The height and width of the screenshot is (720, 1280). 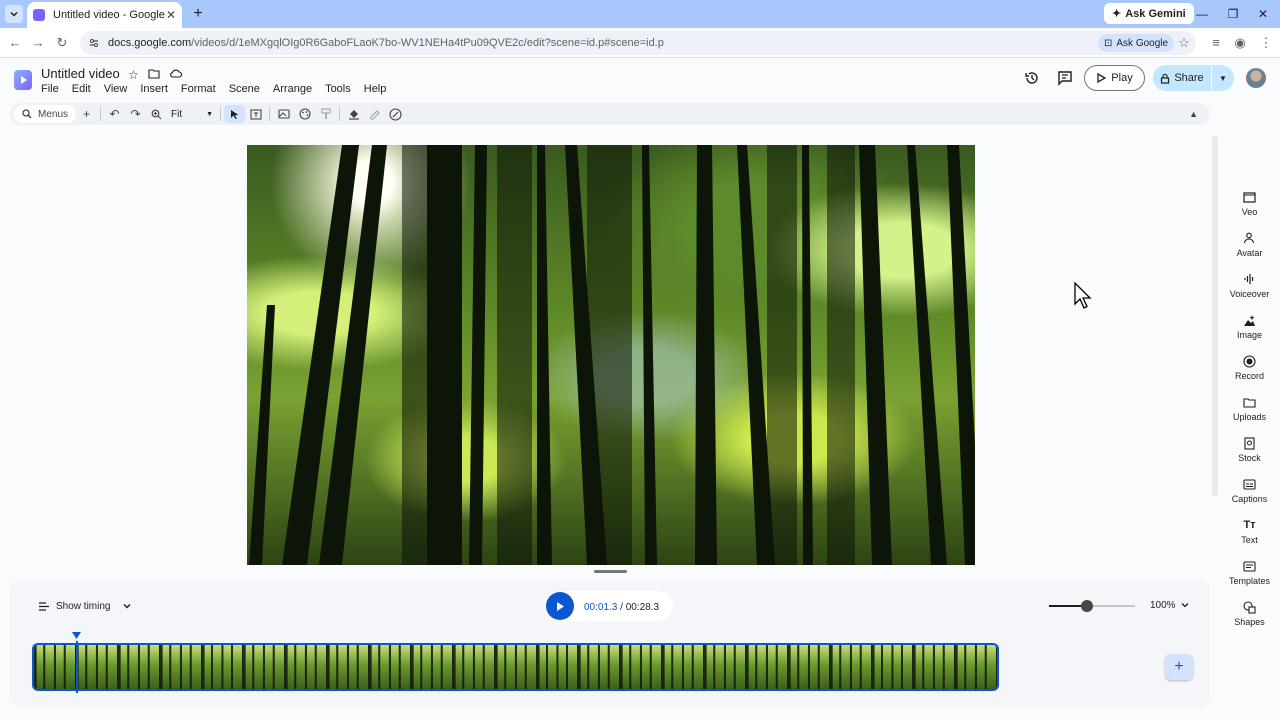 I want to click on lens-icon: ⊡, so click(x=1108, y=43).